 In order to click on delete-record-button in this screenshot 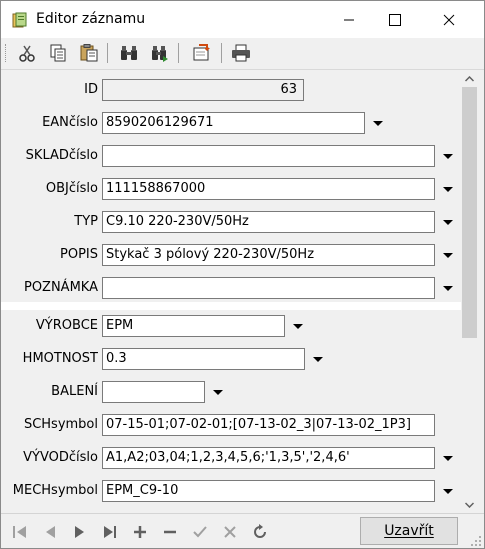, I will do `click(170, 532)`.